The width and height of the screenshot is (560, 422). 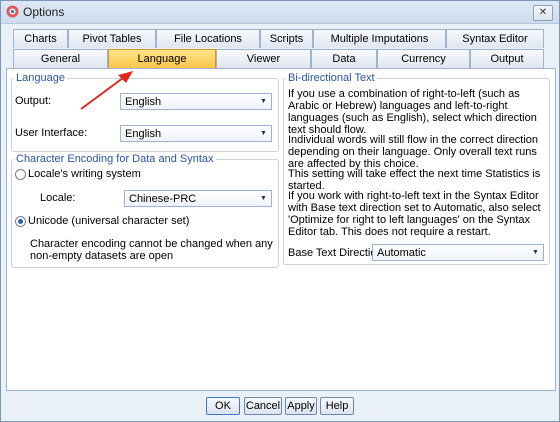 I want to click on tab-scripts: Scripts, so click(x=286, y=38).